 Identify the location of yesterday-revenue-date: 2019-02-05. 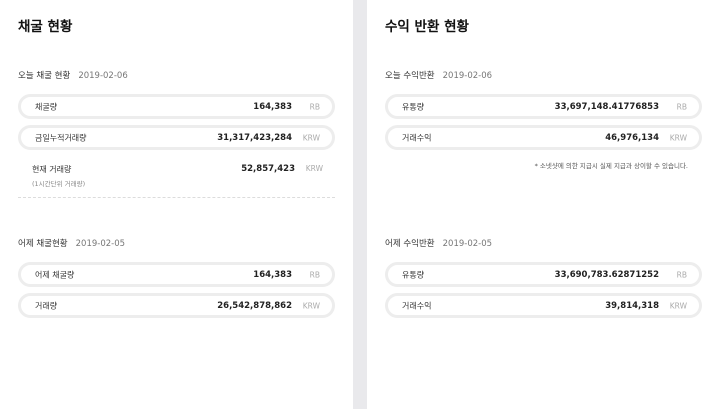
(467, 244).